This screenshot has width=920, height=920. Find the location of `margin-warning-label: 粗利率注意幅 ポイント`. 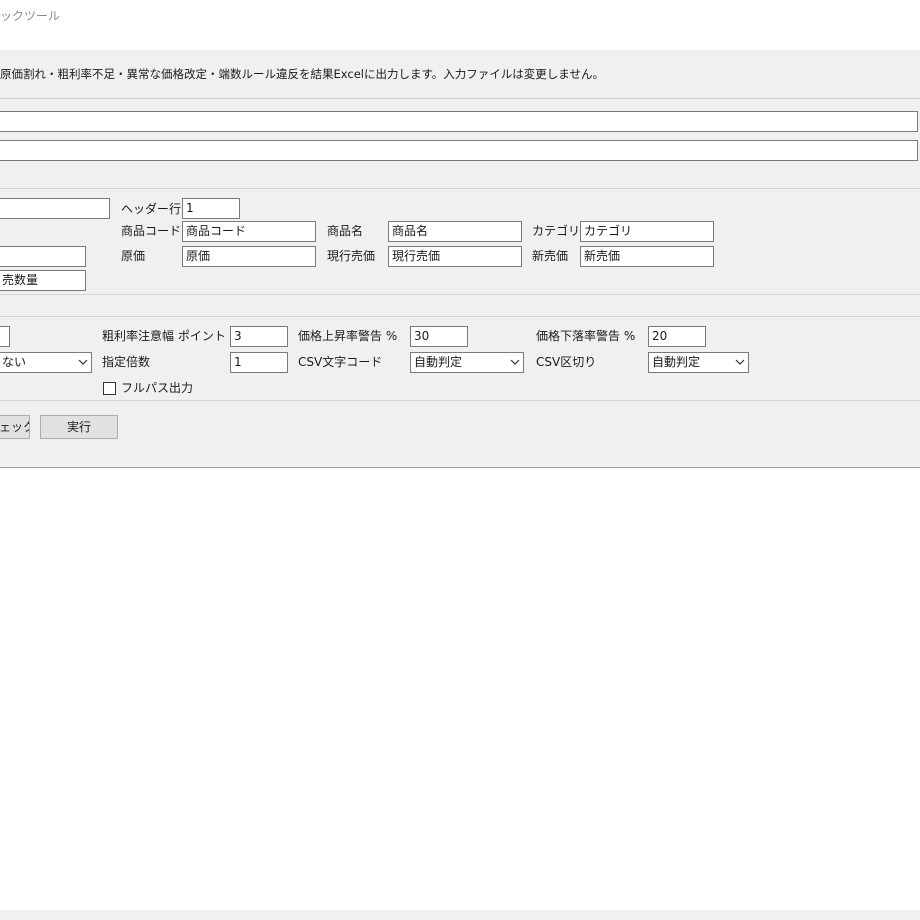

margin-warning-label: 粗利率注意幅 ポイント is located at coordinates (164, 336).